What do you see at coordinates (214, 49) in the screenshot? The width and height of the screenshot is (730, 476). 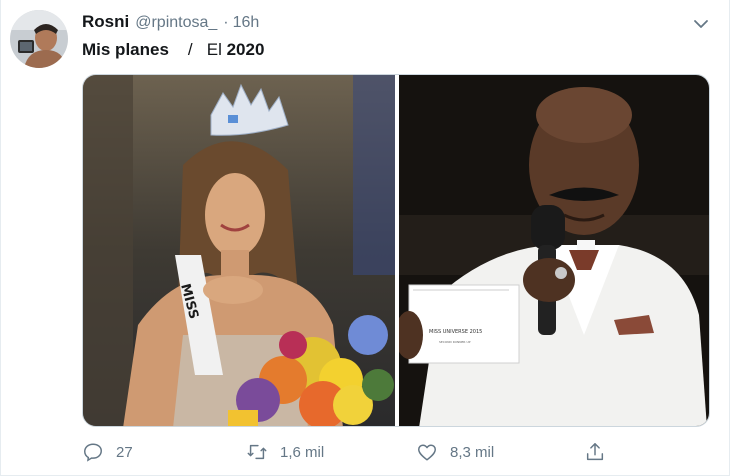 I see `tweet-text-part2: El` at bounding box center [214, 49].